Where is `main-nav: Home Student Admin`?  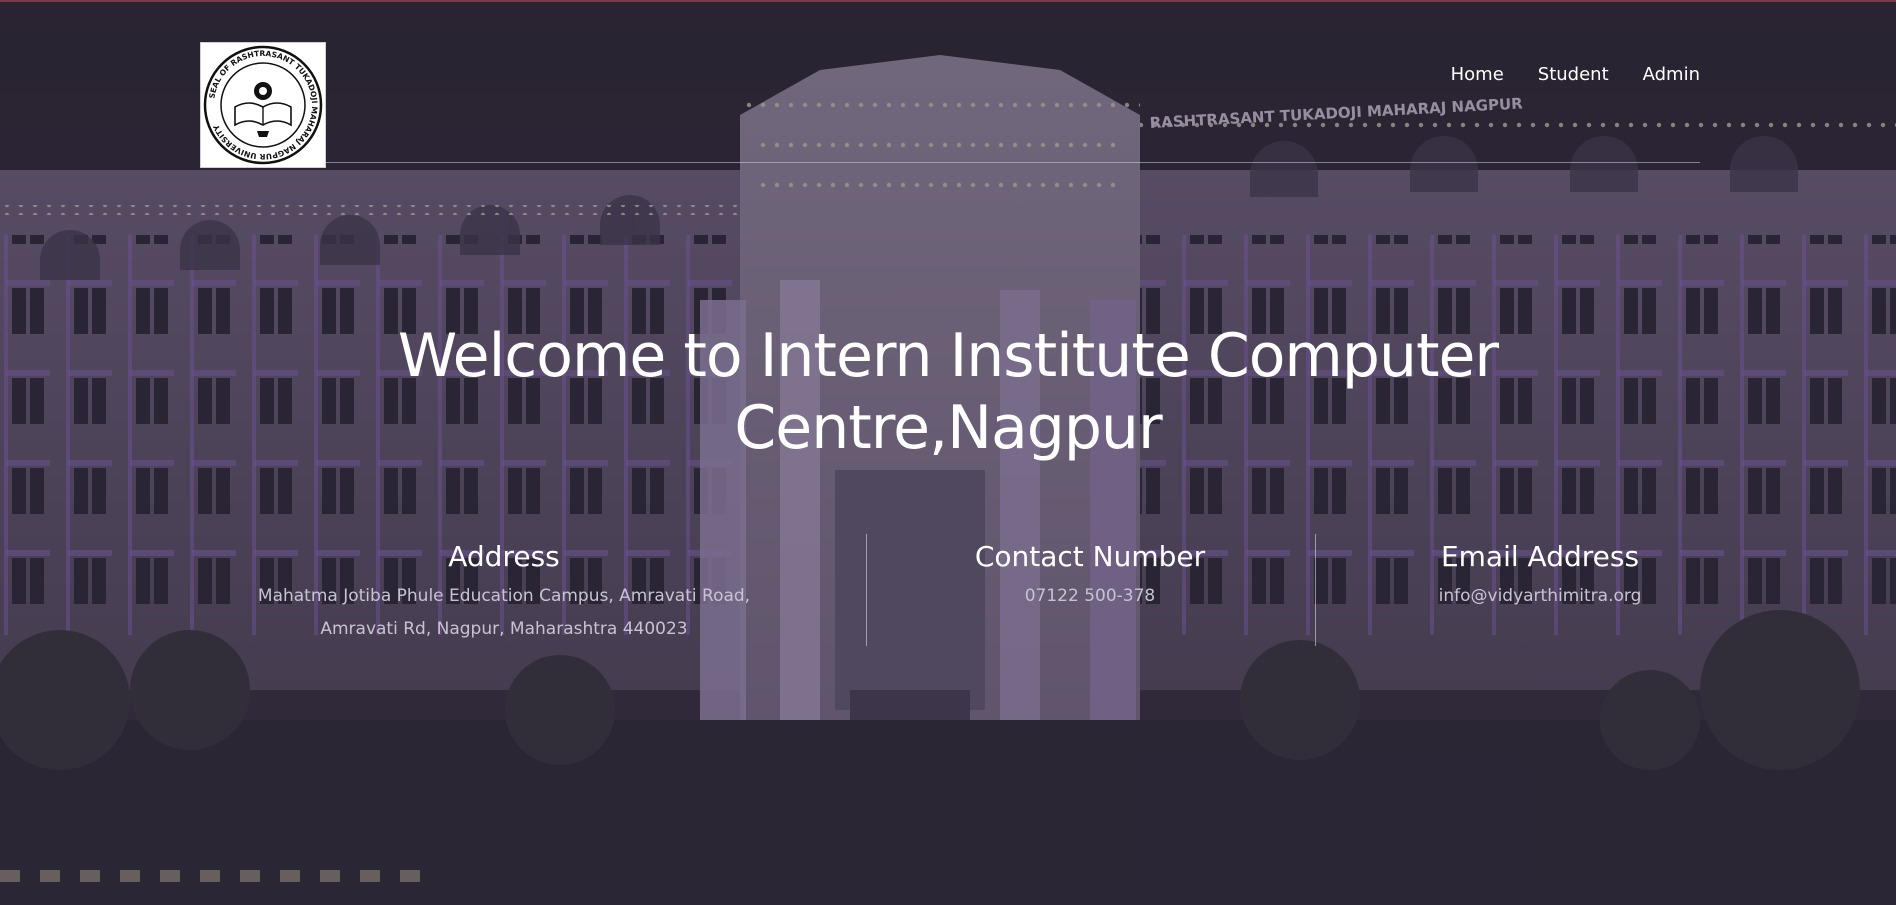 main-nav: Home Student Admin is located at coordinates (1575, 74).